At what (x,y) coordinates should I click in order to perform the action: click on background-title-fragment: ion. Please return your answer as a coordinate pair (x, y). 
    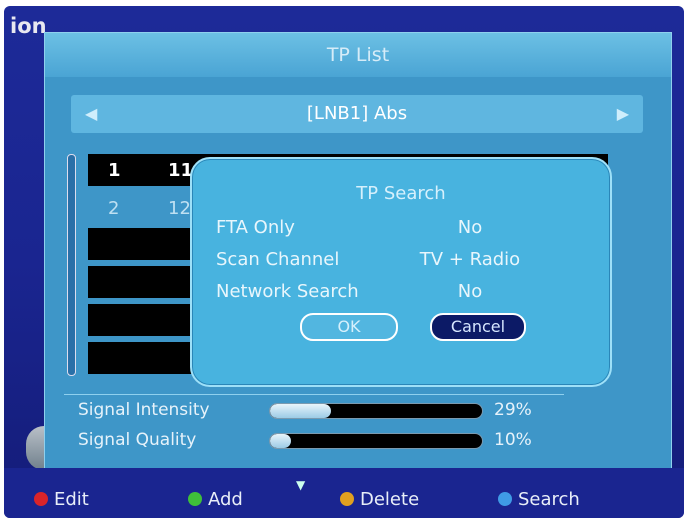
    Looking at the image, I should click on (28, 26).